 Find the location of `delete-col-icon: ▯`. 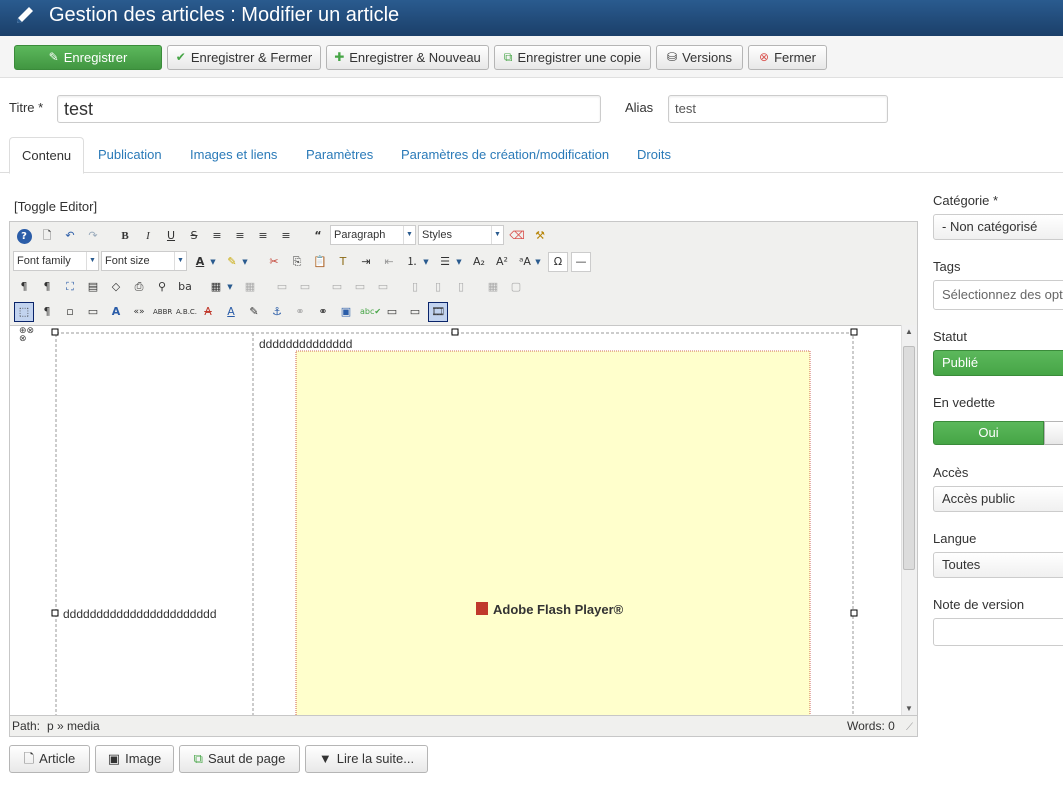

delete-col-icon: ▯ is located at coordinates (461, 287).